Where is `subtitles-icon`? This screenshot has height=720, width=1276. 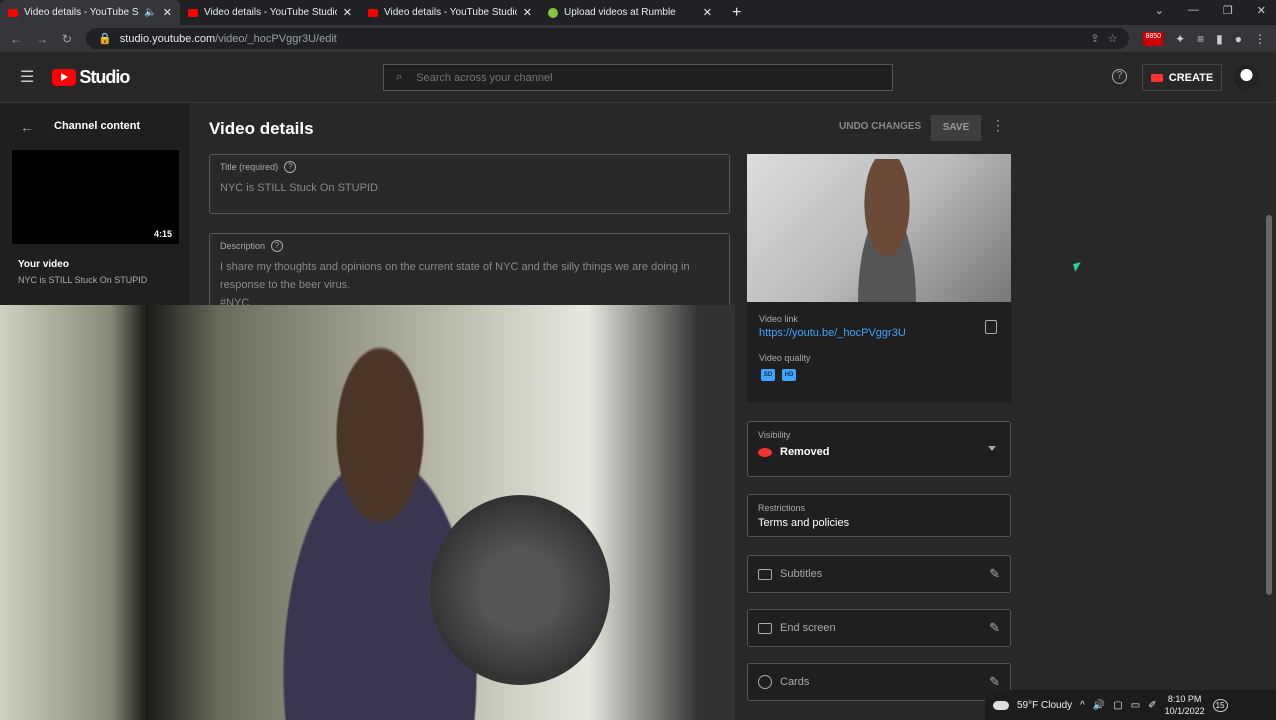
subtitles-icon is located at coordinates (765, 574).